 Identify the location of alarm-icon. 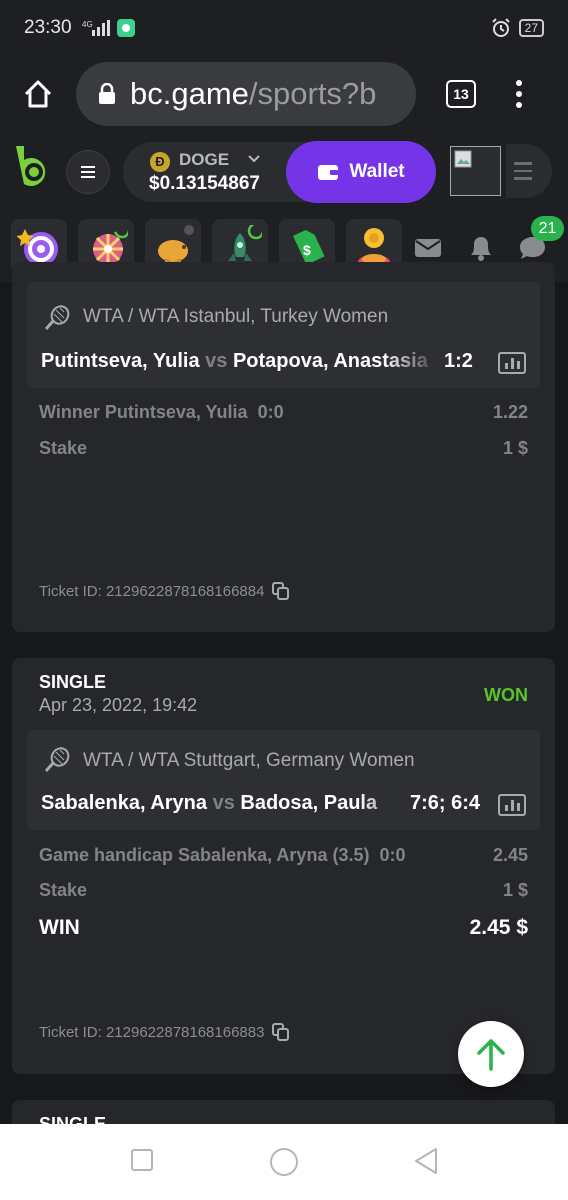
(500, 27).